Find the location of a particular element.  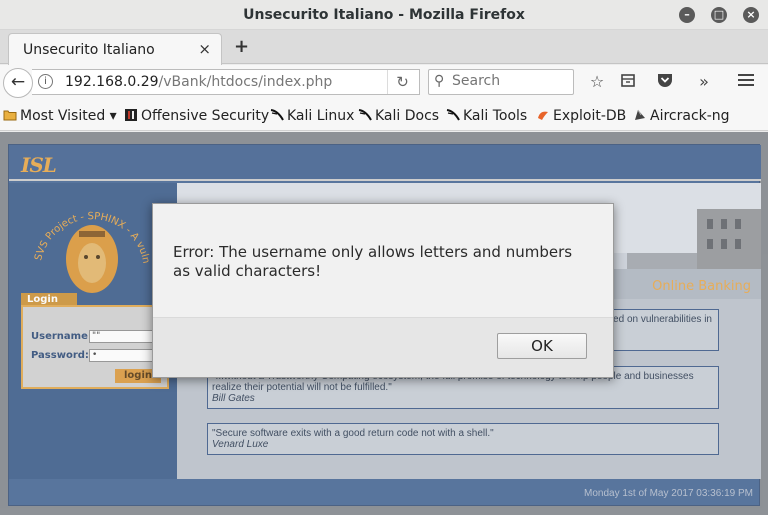

back-button: ← is located at coordinates (18, 83).